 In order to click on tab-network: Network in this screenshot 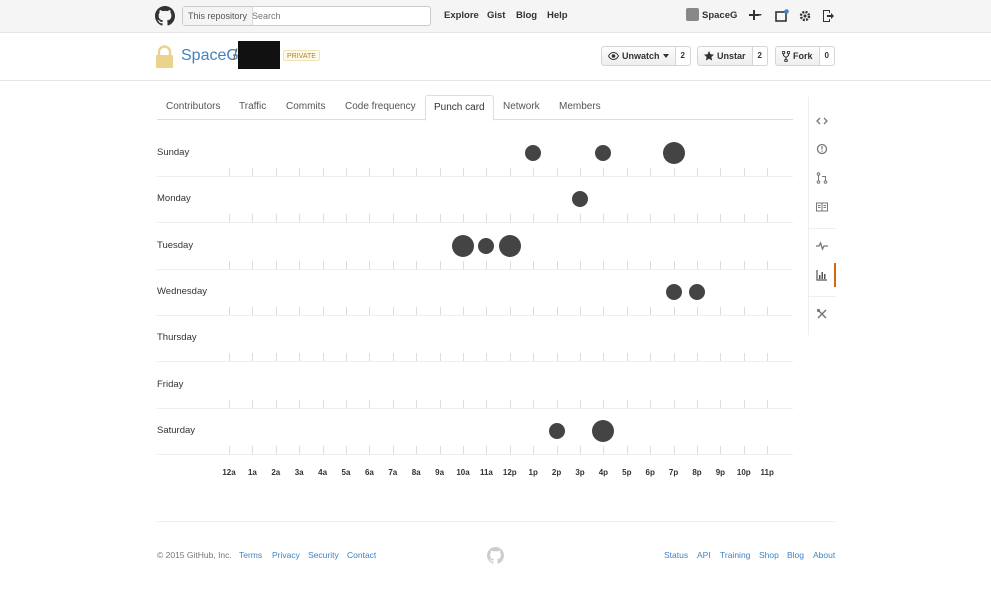, I will do `click(521, 107)`.